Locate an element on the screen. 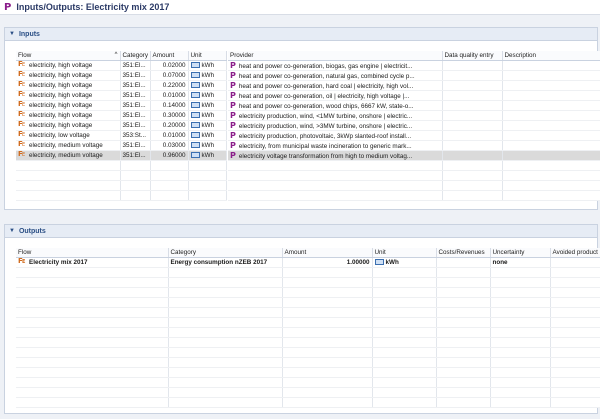  cell-amount: 0.22000 is located at coordinates (169, 85).